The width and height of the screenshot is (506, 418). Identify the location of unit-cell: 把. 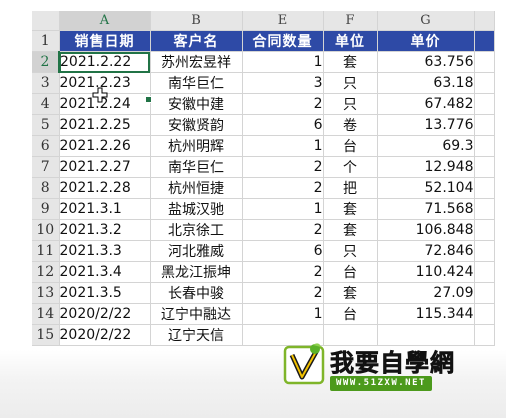
(350, 188).